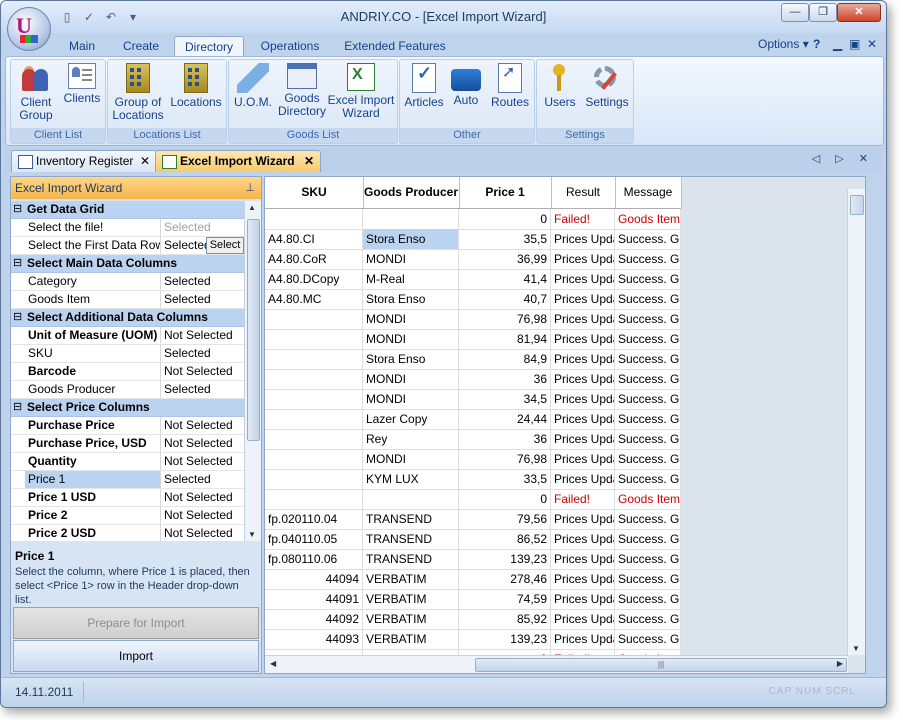 The image size is (903, 720). I want to click on tab-extended-features: Extended Features, so click(395, 46).